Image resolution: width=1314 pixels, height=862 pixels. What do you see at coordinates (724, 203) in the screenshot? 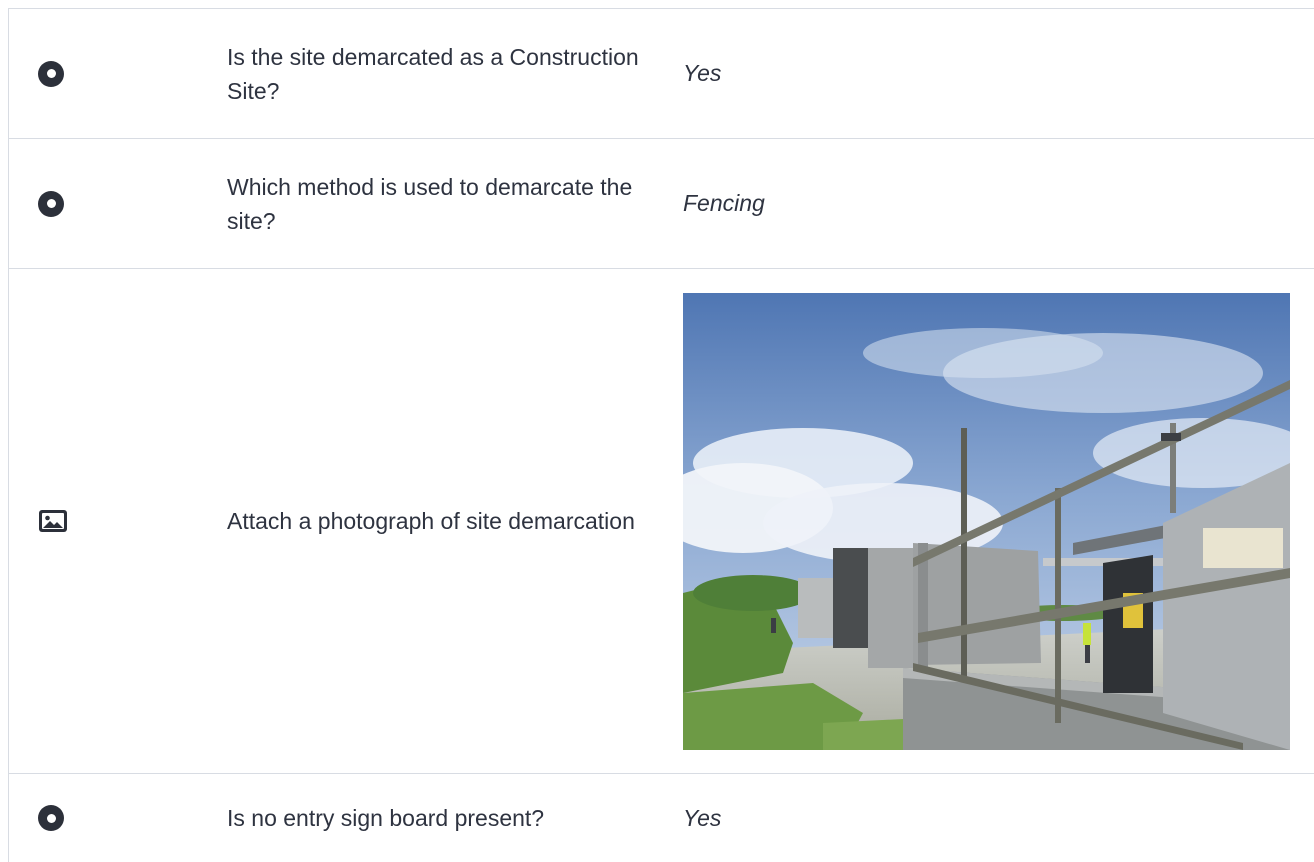
I see `answer-text: Fencing` at bounding box center [724, 203].